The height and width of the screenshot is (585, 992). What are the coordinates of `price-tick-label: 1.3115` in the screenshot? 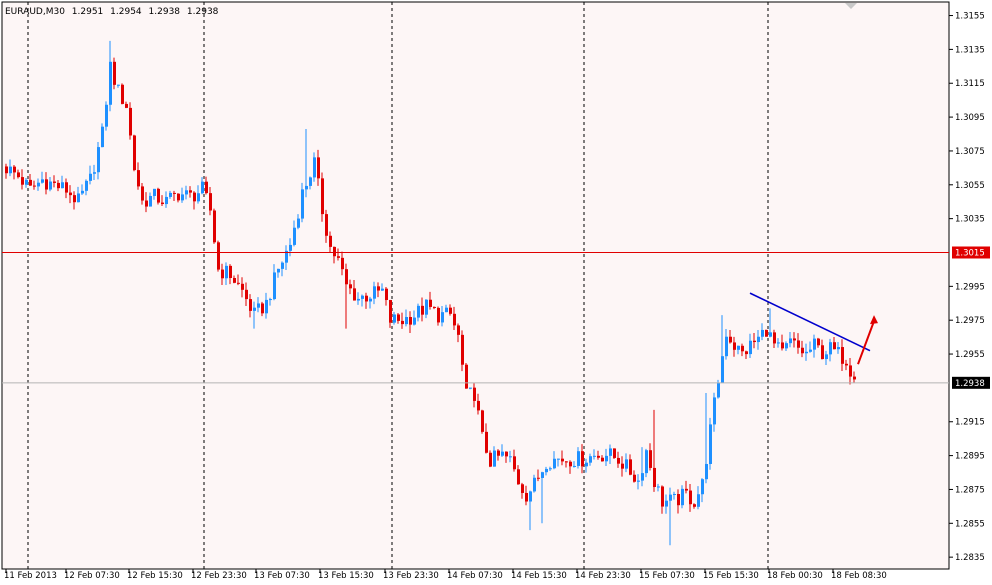 It's located at (970, 84).